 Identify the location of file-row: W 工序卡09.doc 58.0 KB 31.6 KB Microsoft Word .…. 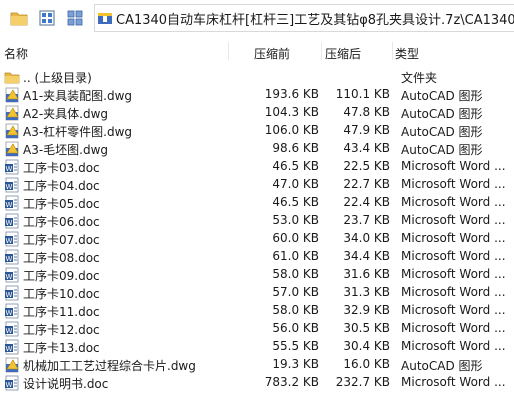
(257, 275).